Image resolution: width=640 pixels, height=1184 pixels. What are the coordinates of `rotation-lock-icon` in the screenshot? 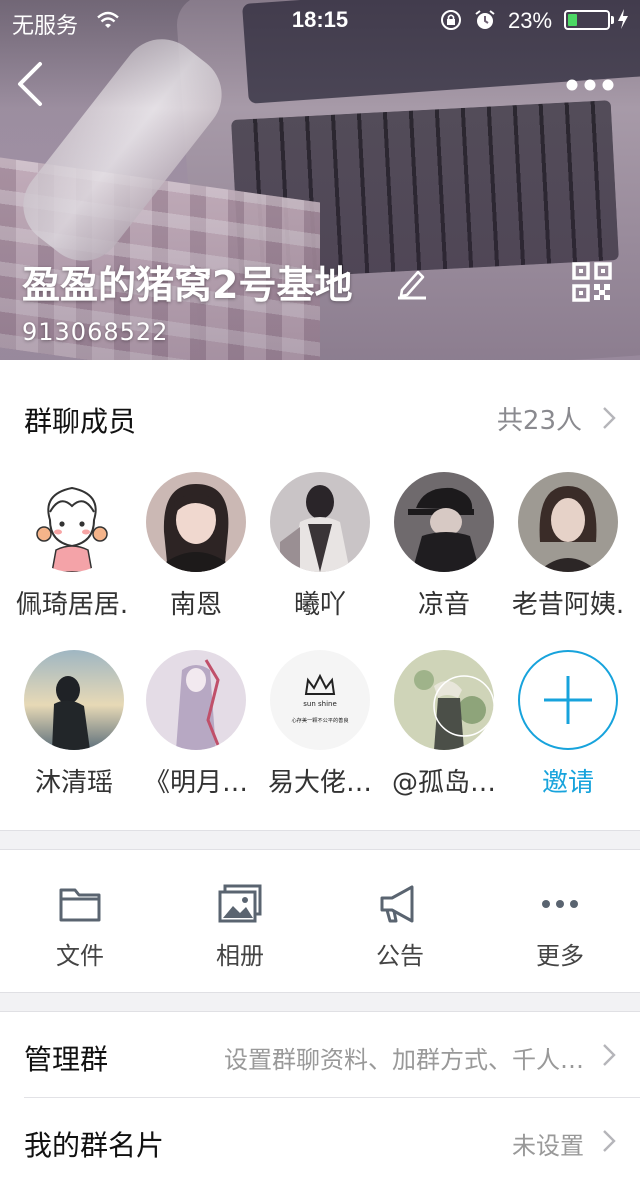 It's located at (451, 20).